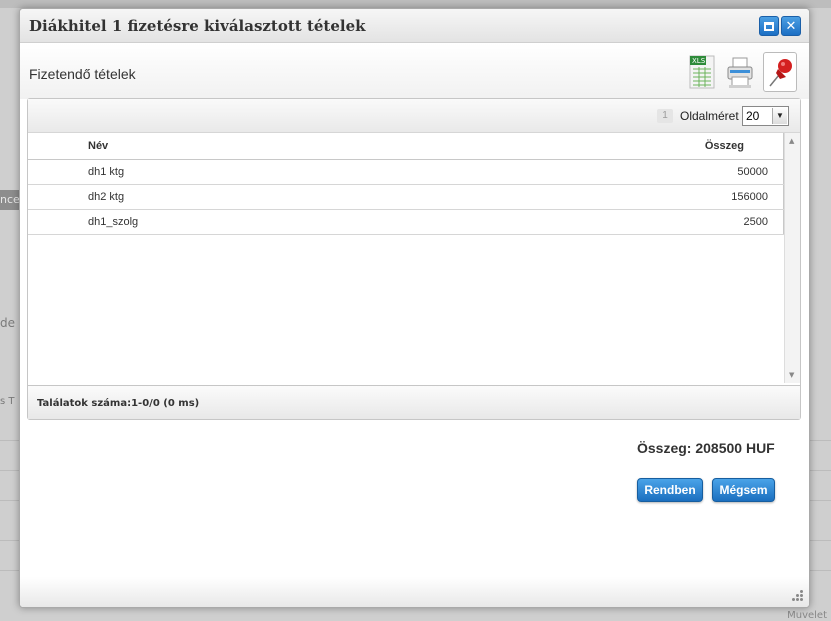 The width and height of the screenshot is (831, 621). Describe the element at coordinates (7, 401) in the screenshot. I see `background-text-fragment-2: s T` at that location.